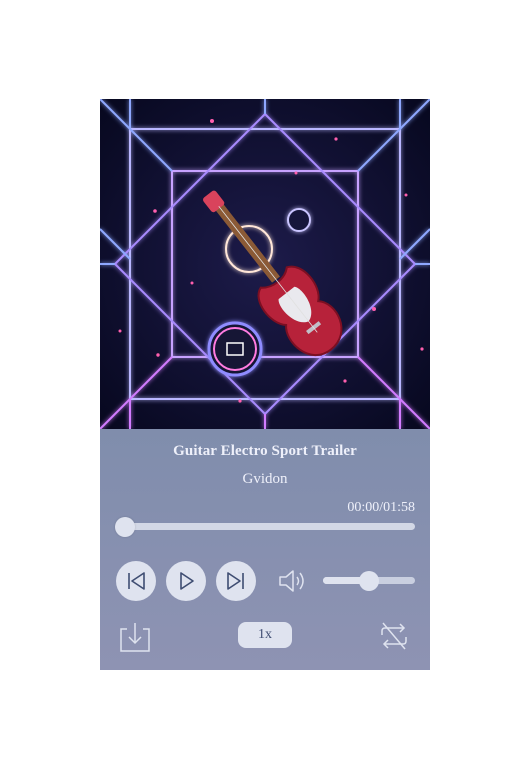 The width and height of the screenshot is (529, 770). I want to click on skip-previous-button, so click(136, 581).